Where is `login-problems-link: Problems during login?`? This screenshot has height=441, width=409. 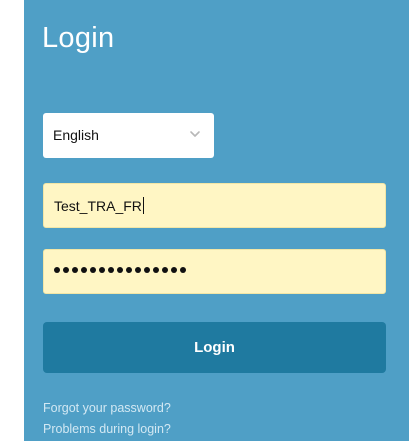 login-problems-link: Problems during login? is located at coordinates (107, 429).